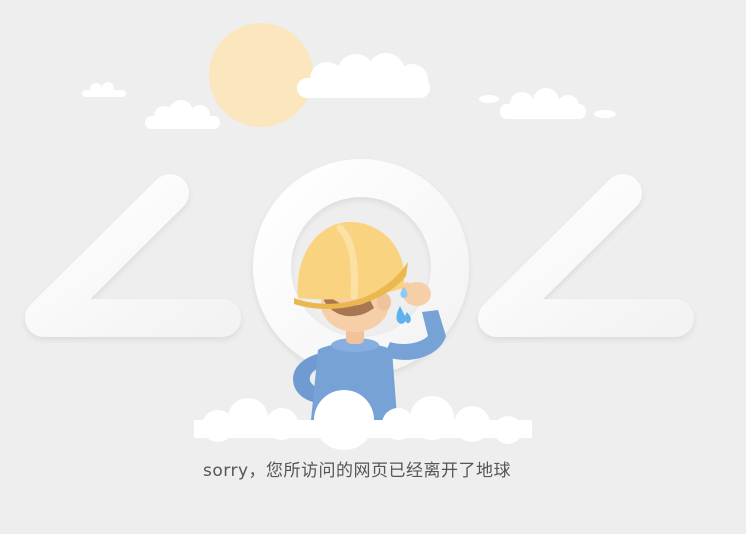 The width and height of the screenshot is (746, 534). What do you see at coordinates (357, 471) in the screenshot?
I see `error-message: sorry，您所访问的网页已经离开了地球` at bounding box center [357, 471].